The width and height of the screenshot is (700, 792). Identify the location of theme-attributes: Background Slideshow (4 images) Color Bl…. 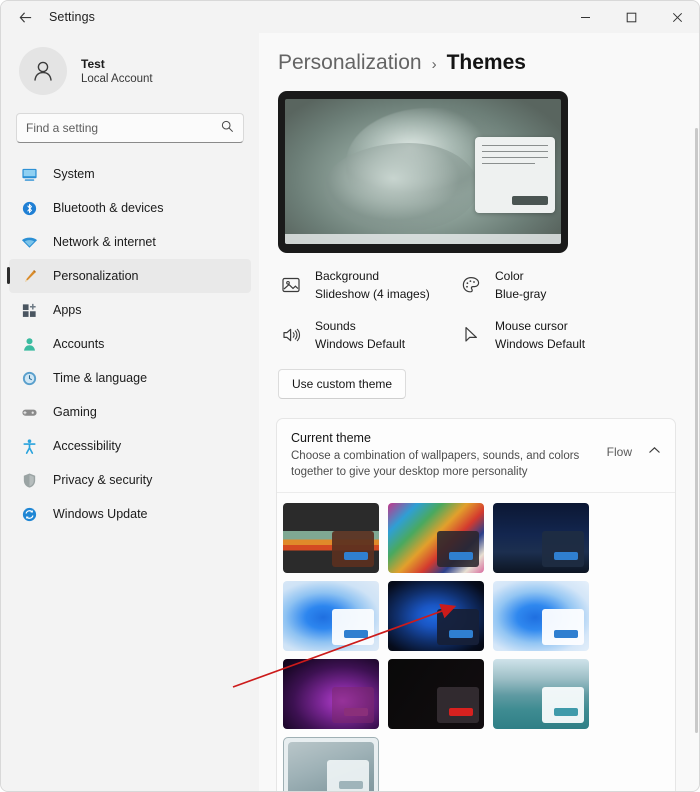
(479, 310).